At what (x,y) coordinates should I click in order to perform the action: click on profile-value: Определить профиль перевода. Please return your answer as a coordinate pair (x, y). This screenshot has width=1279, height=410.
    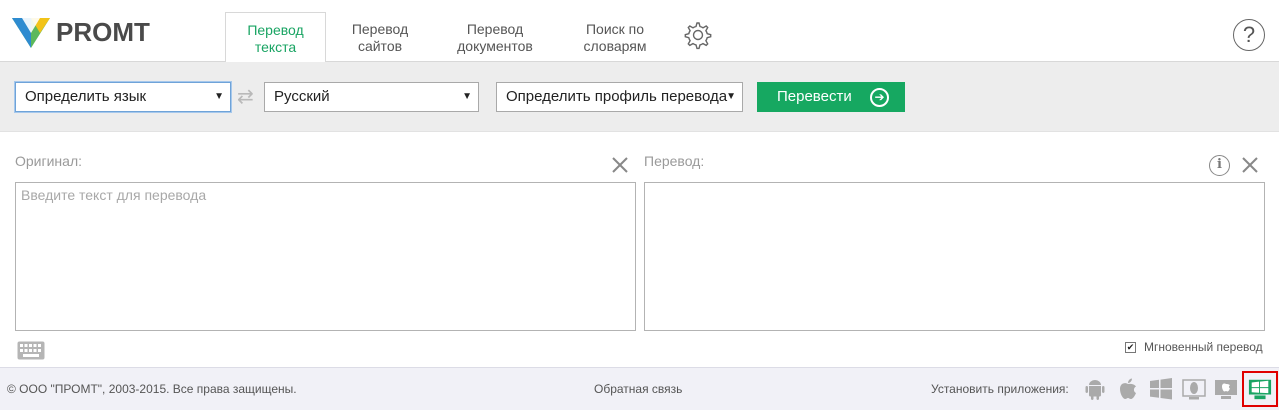
    Looking at the image, I should click on (617, 96).